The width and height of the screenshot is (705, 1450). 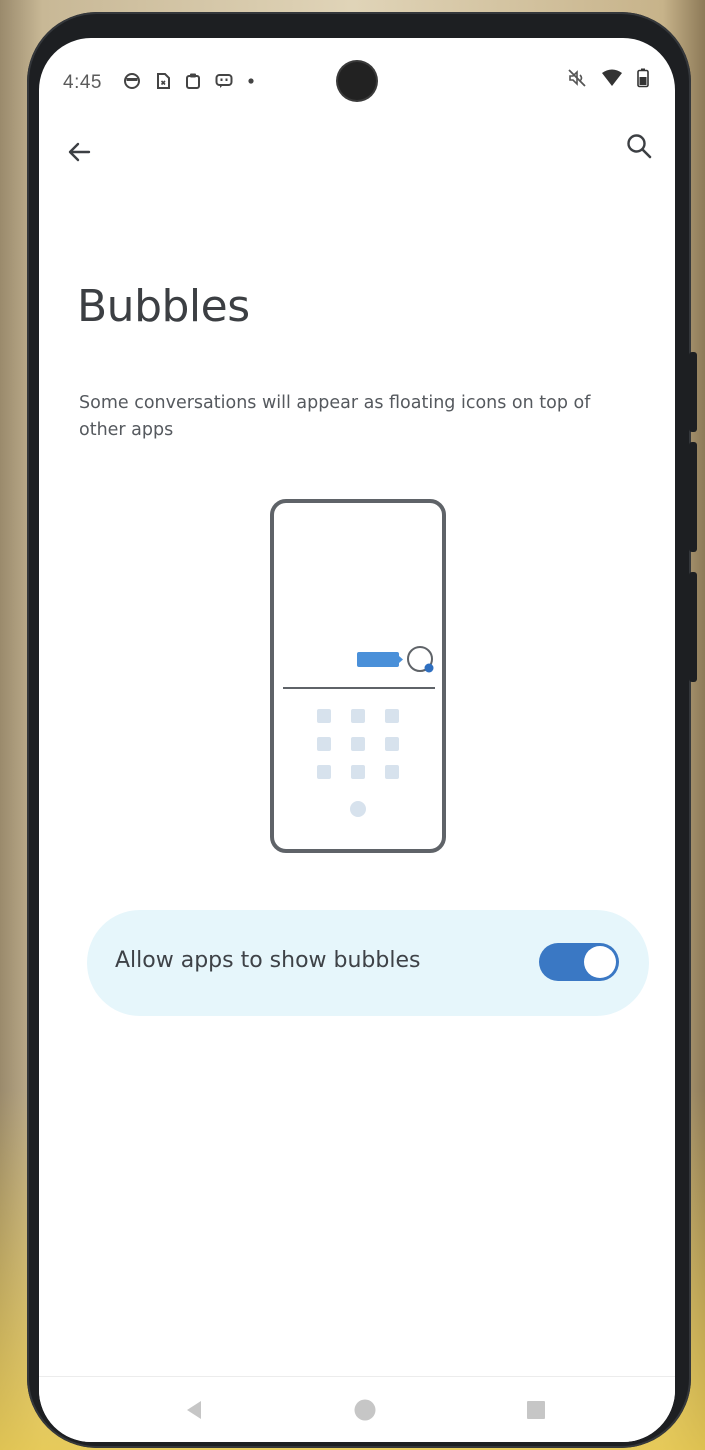 I want to click on nav-home-button, so click(x=365, y=1410).